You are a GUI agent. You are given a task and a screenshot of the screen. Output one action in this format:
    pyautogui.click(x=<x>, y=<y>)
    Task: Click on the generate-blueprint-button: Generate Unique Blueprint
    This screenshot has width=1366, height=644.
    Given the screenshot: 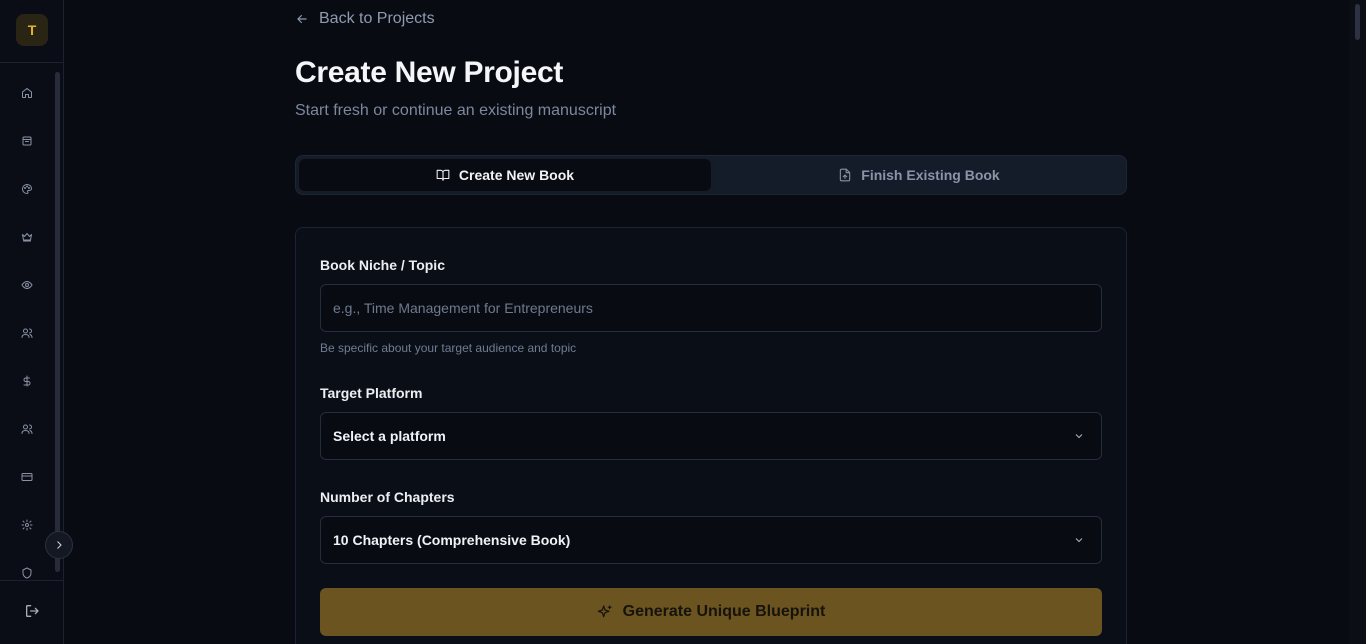 What is the action you would take?
    pyautogui.click(x=711, y=612)
    